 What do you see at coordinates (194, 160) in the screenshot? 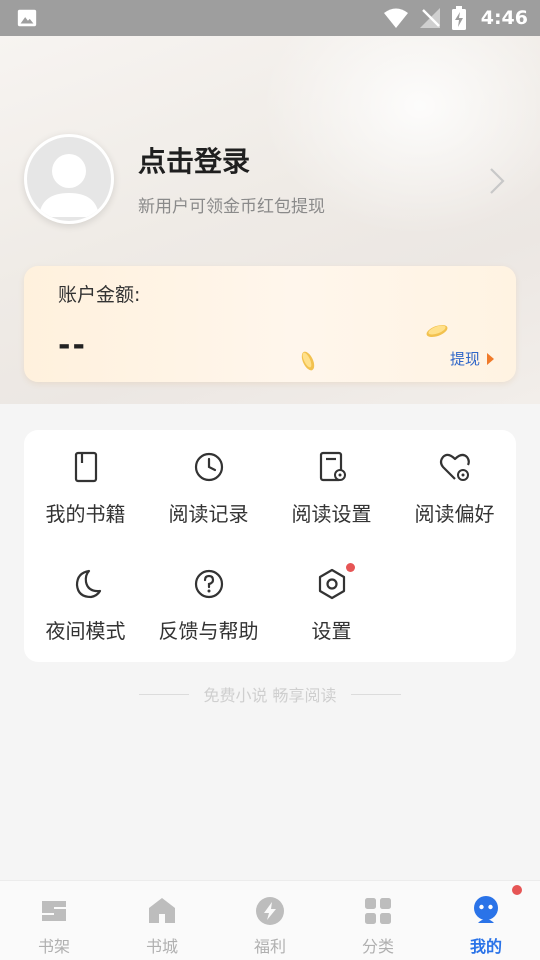
I see `login-title: 点击登录` at bounding box center [194, 160].